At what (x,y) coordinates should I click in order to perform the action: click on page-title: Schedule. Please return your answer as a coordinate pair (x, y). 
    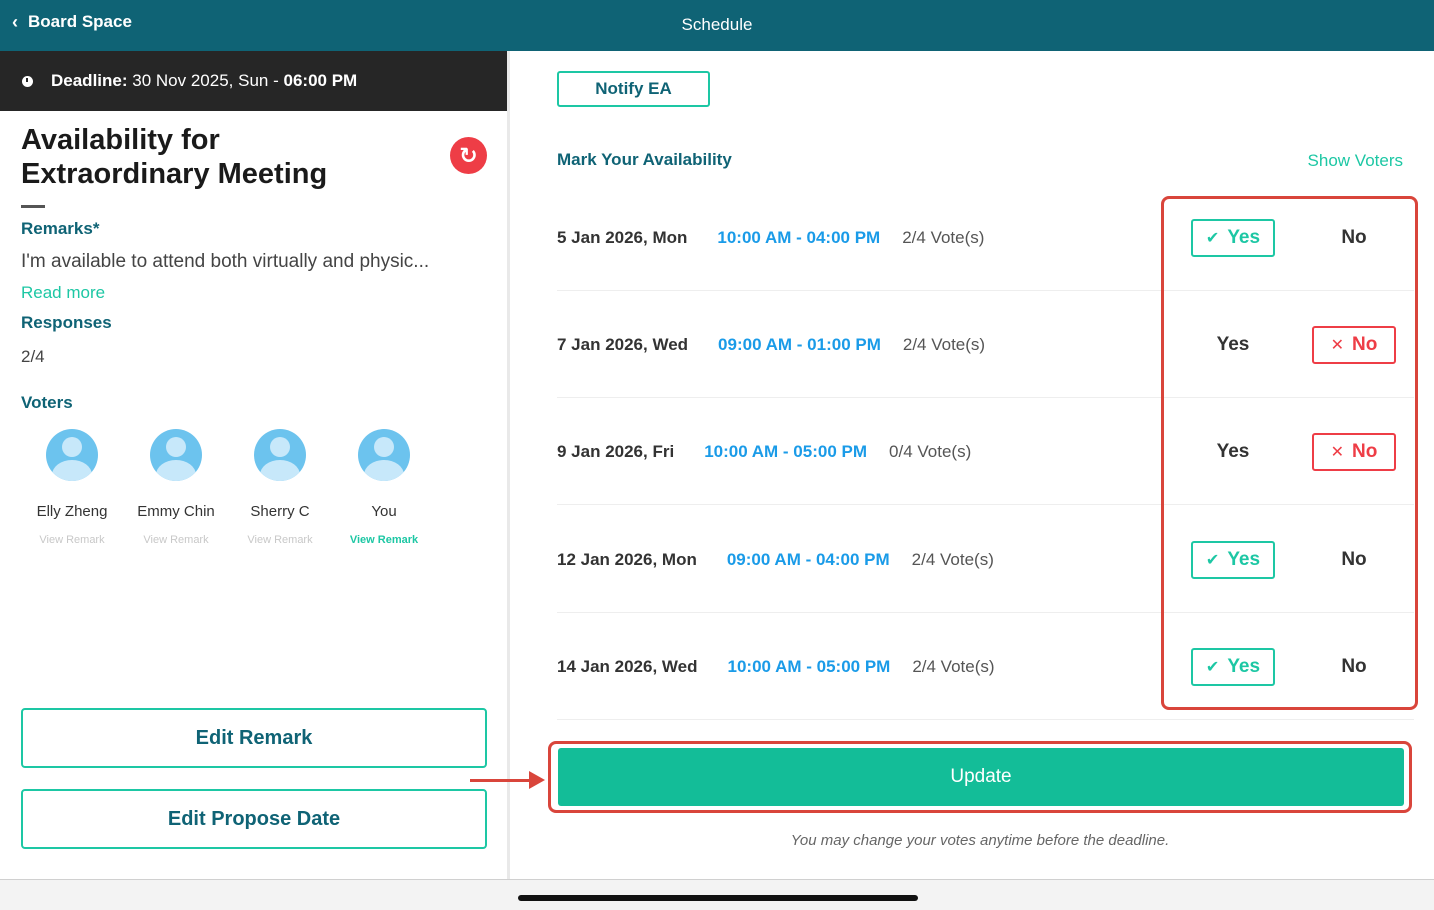
    Looking at the image, I should click on (717, 24).